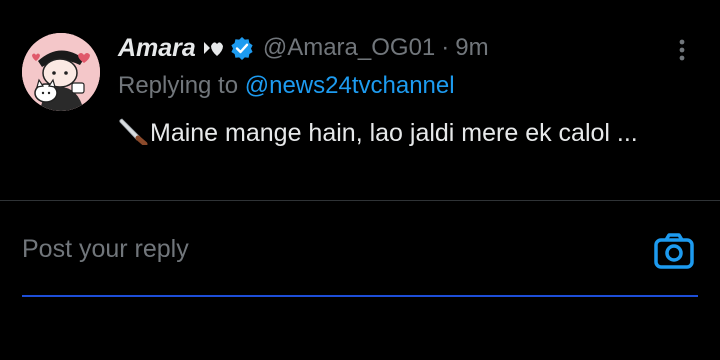  Describe the element at coordinates (213, 48) in the screenshot. I see `heart-ribbon-icon` at that location.